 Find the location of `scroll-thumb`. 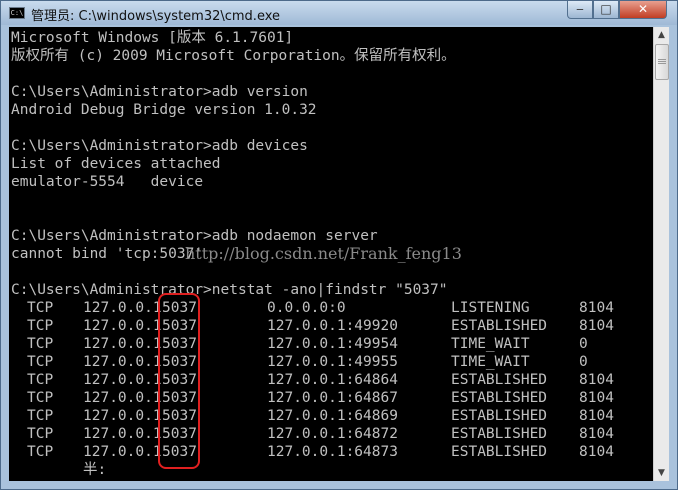

scroll-thumb is located at coordinates (662, 62).